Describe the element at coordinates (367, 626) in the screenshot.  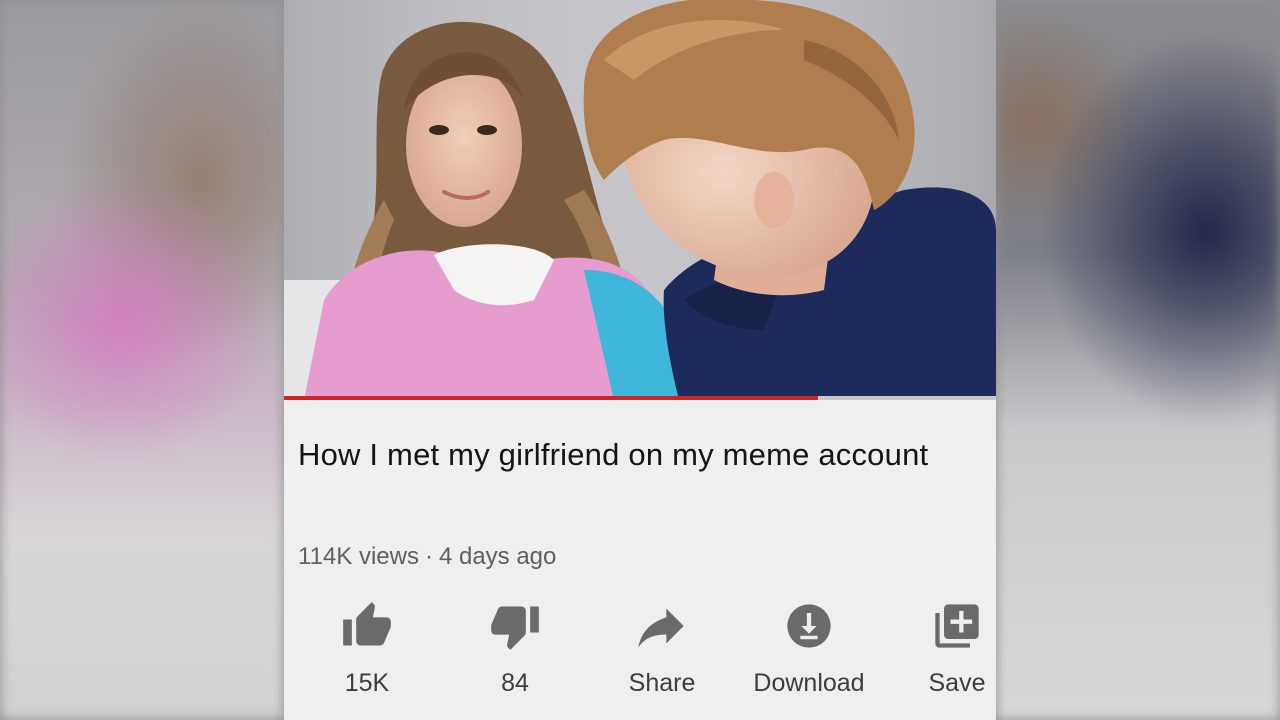
I see `thumbs-up-icon` at that location.